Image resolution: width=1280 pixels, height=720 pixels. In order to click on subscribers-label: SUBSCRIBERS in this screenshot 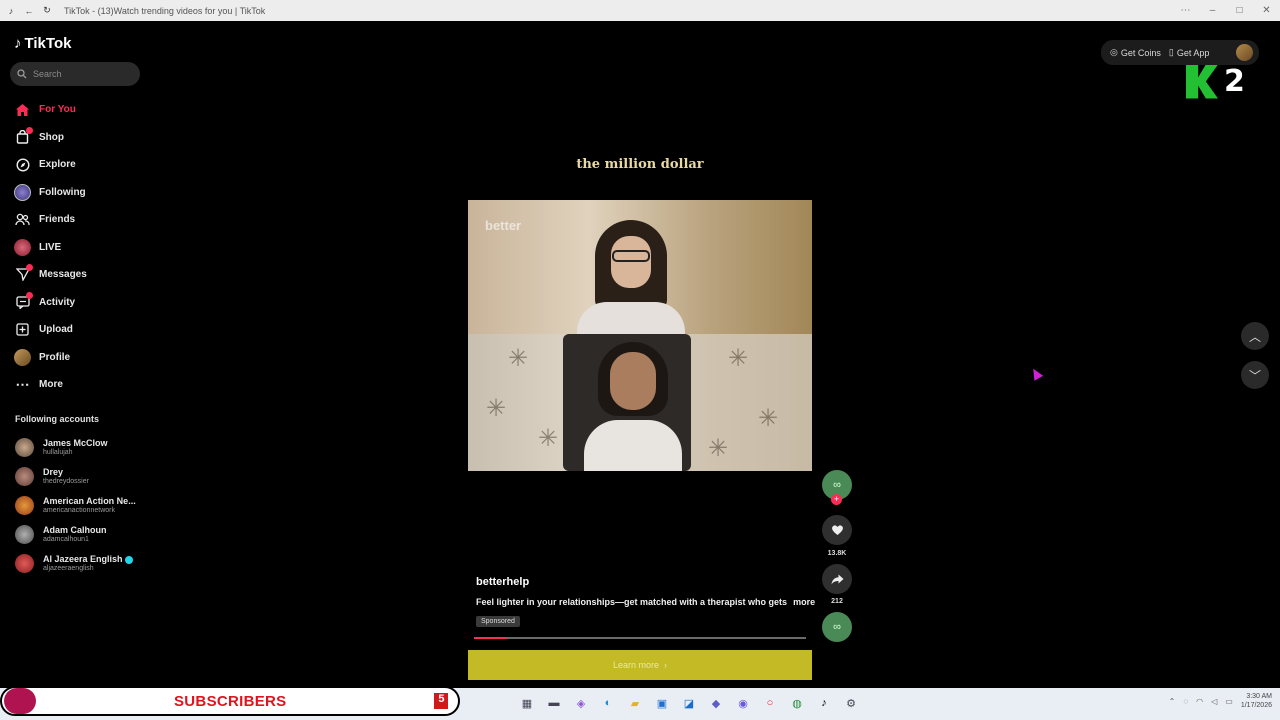, I will do `click(230, 701)`.